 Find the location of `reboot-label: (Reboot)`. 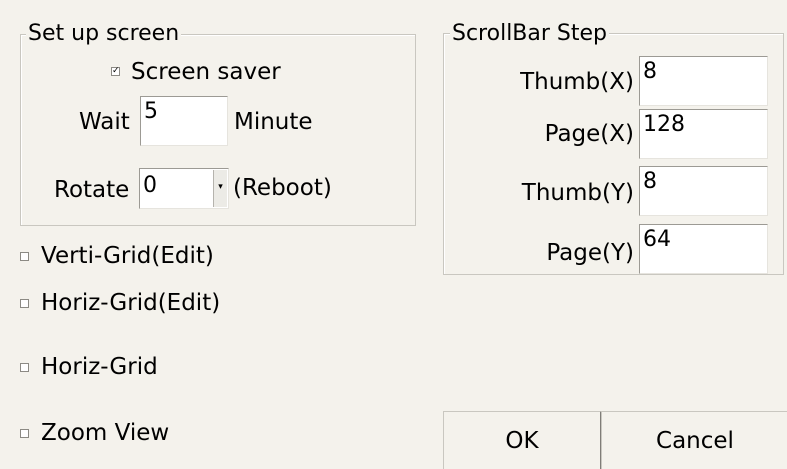

reboot-label: (Reboot) is located at coordinates (282, 188).